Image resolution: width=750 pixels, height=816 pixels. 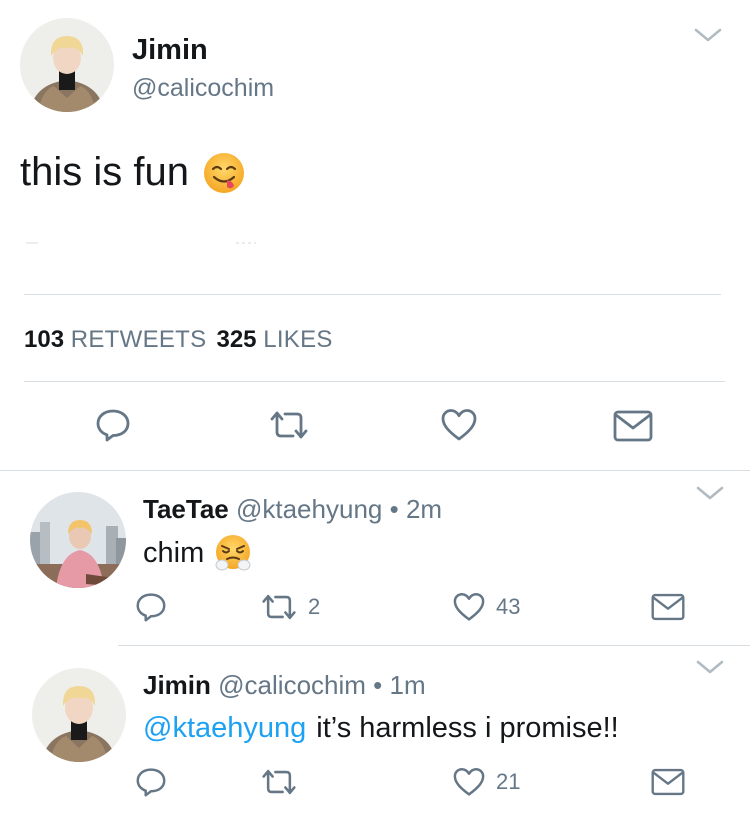 What do you see at coordinates (508, 606) in the screenshot?
I see `like-count: 43` at bounding box center [508, 606].